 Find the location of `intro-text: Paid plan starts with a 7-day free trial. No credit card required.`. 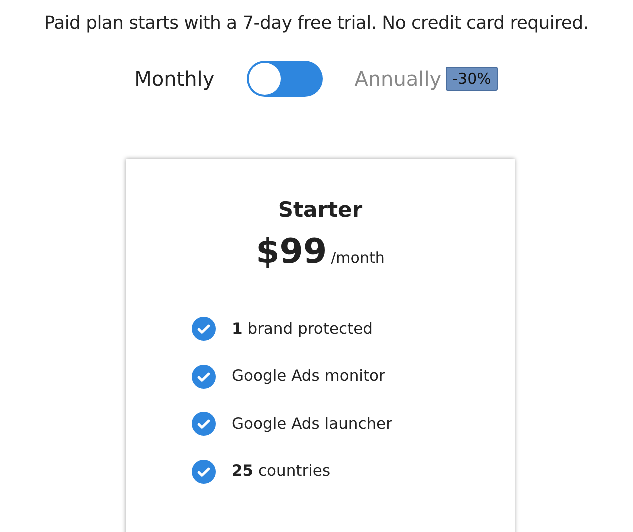

intro-text: Paid plan starts with a 7-day free trial. No credit card required. is located at coordinates (316, 24).